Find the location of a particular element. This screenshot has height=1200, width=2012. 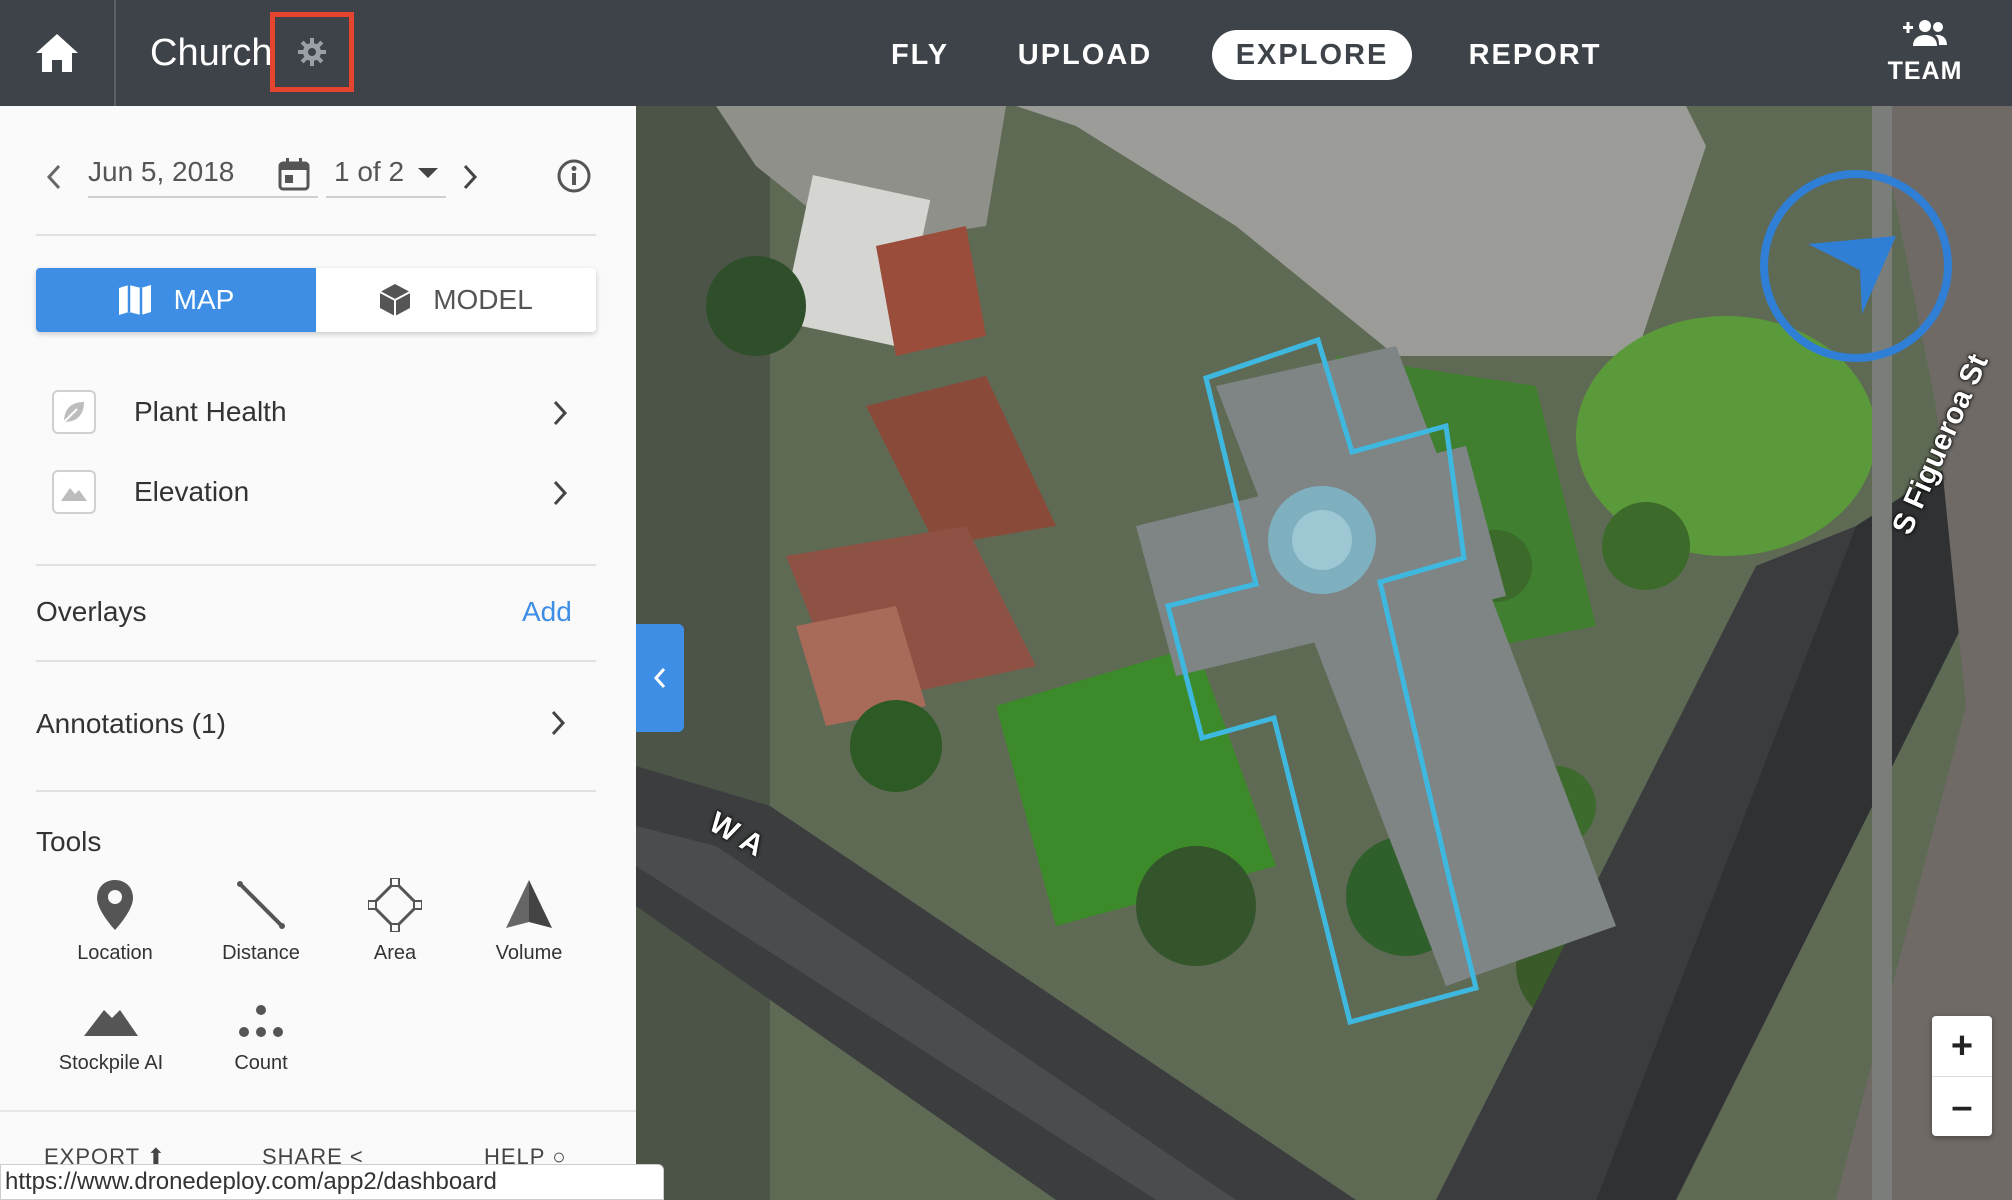

map-version-value: 1 of 2 is located at coordinates (369, 171).